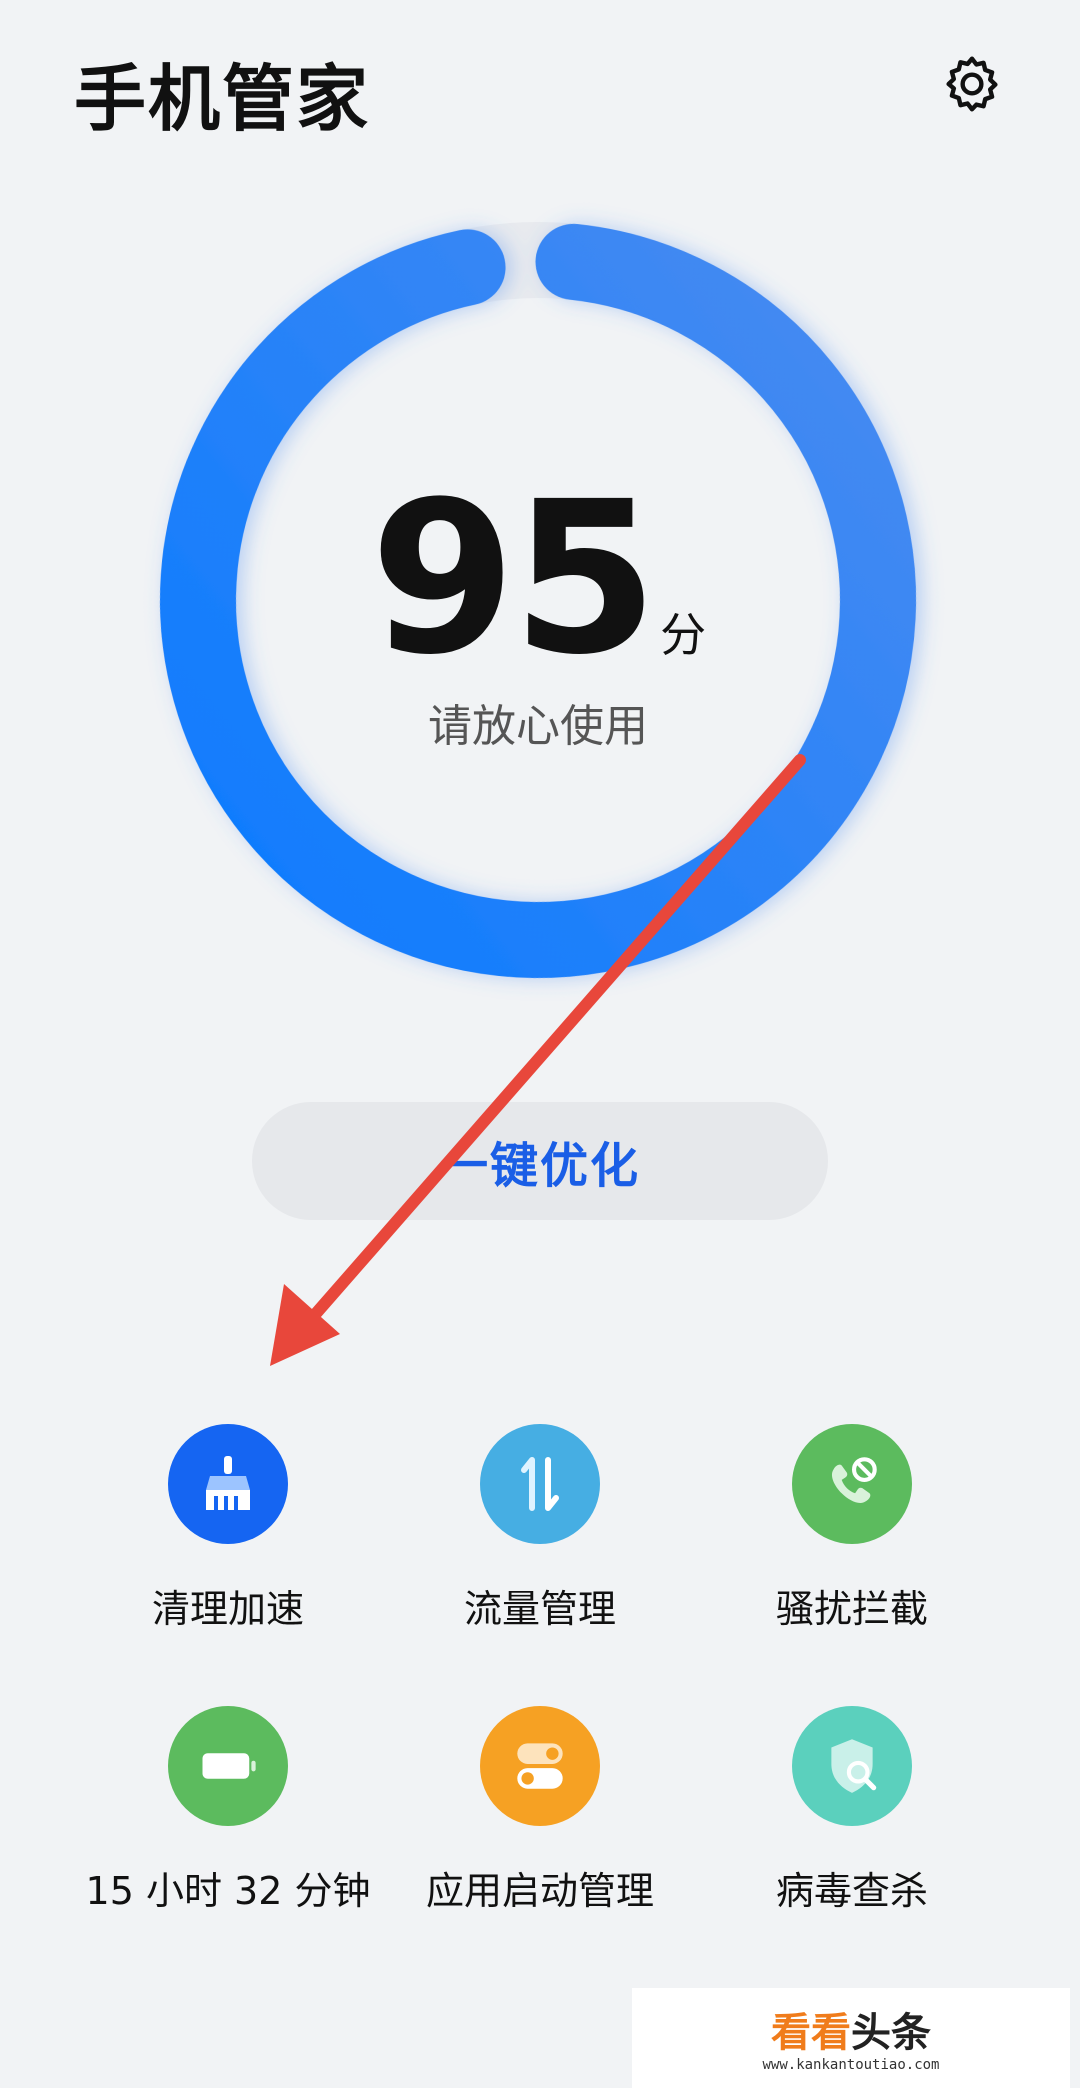  Describe the element at coordinates (227, 1609) in the screenshot. I see `feature-label: 清理加速` at that location.